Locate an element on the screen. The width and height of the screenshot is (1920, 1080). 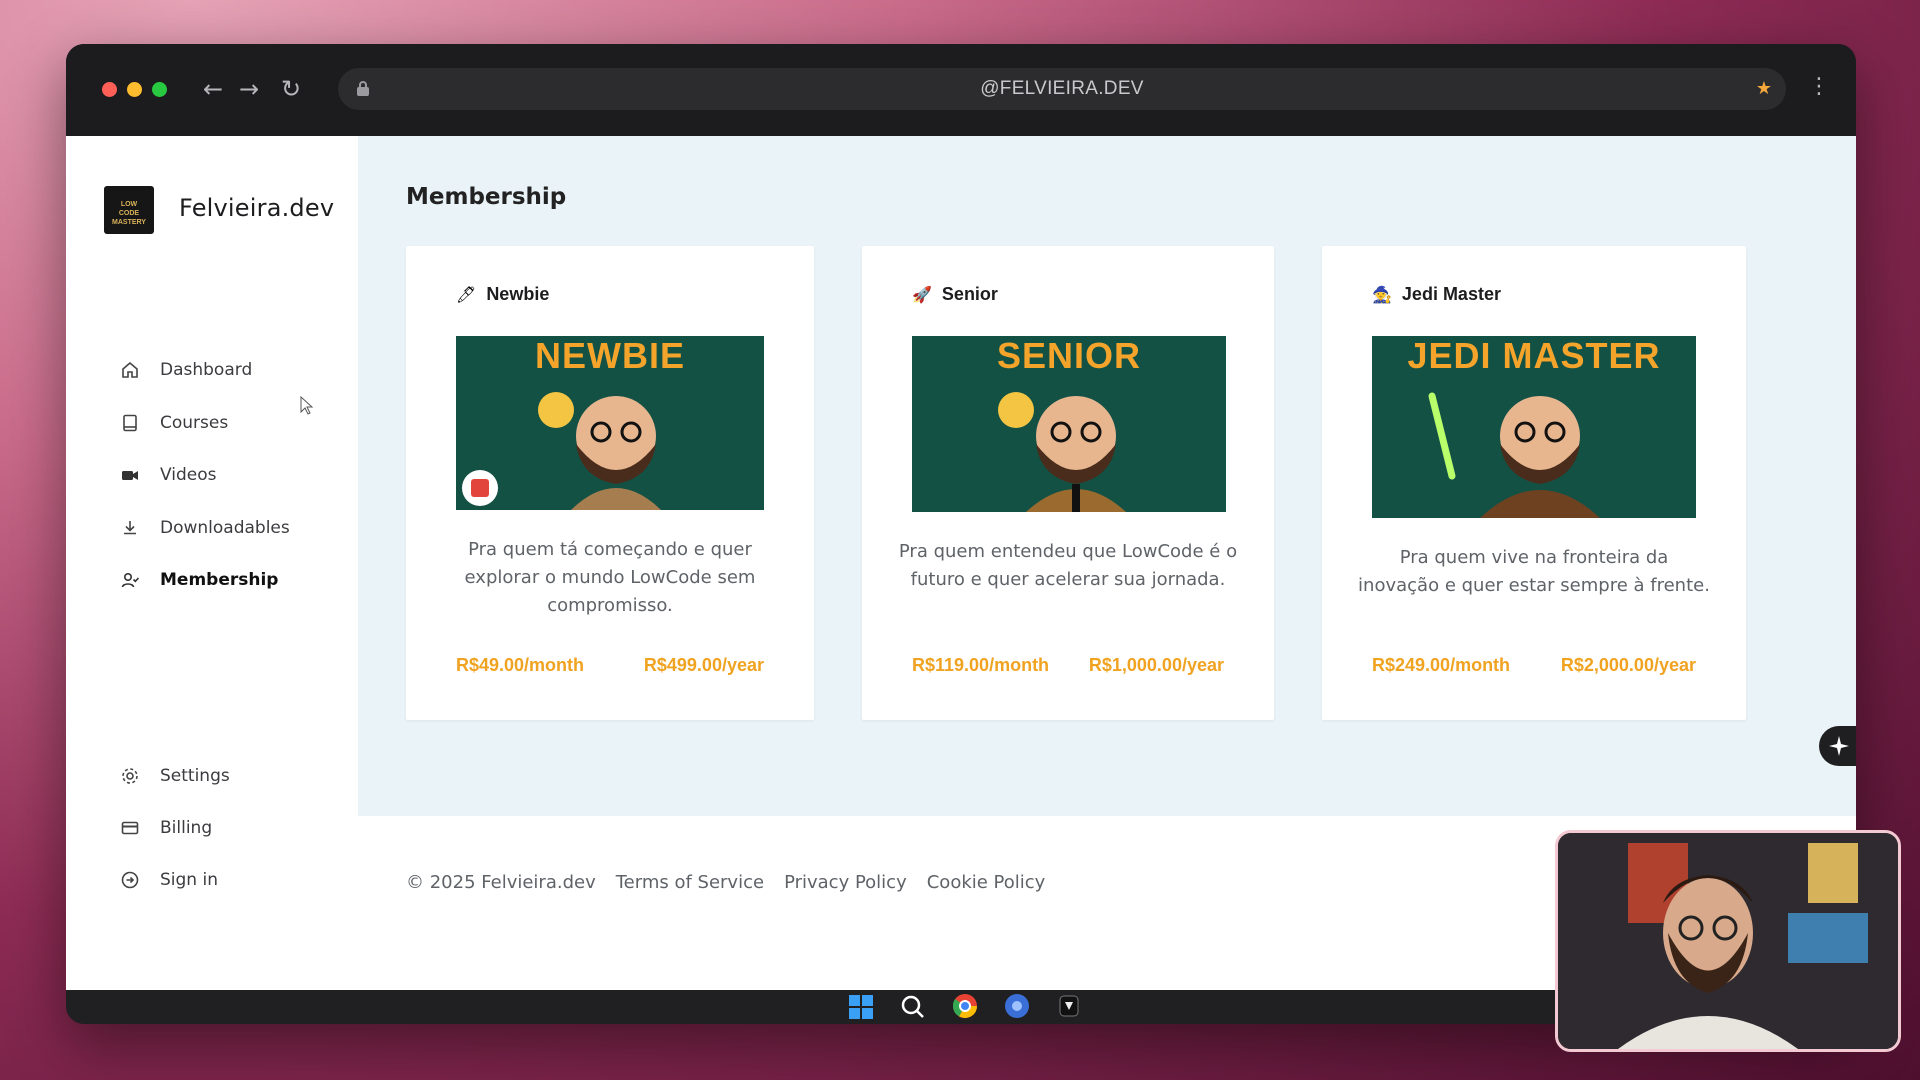
price-yearly: R$1,000.00/year is located at coordinates (1156, 665).